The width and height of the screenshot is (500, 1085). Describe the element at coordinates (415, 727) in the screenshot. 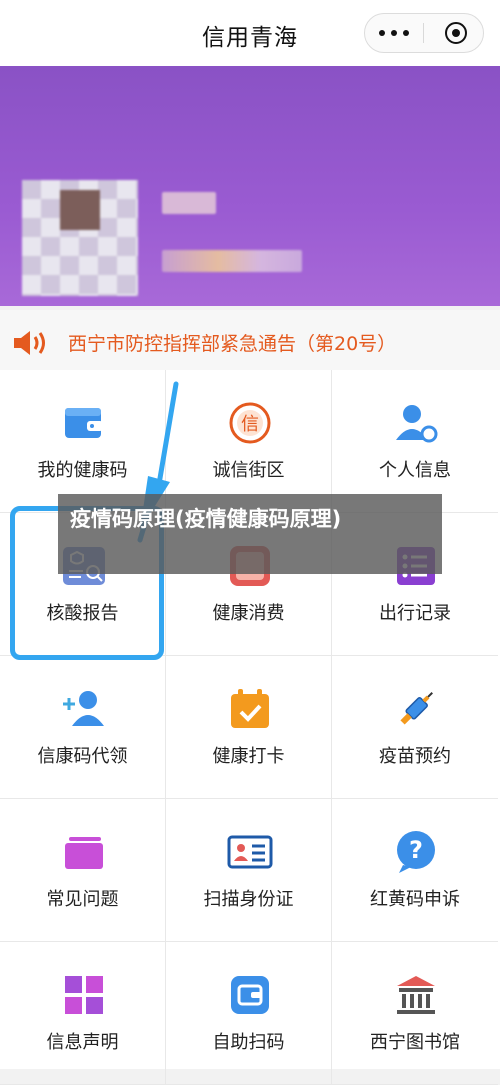

I see `grid-item-vaccine-booking: 疫苗预约` at that location.